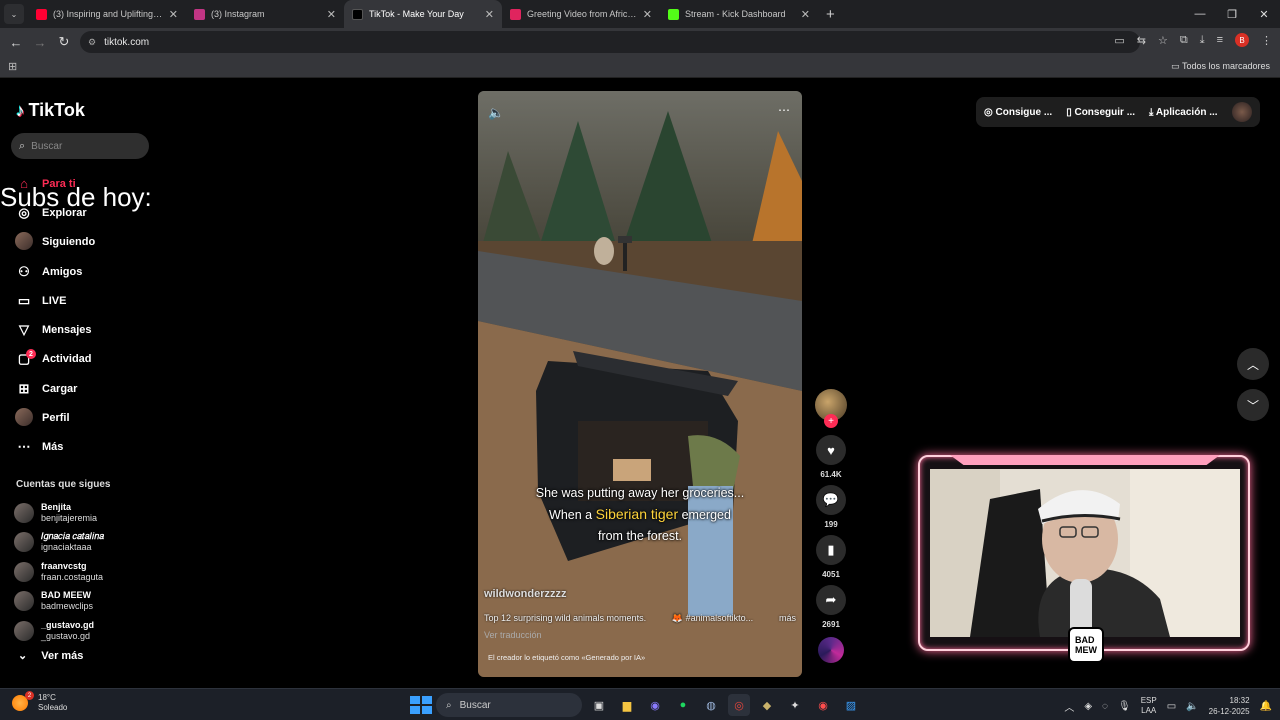  What do you see at coordinates (831, 550) in the screenshot?
I see `bookmark-icon: ▮` at bounding box center [831, 550].